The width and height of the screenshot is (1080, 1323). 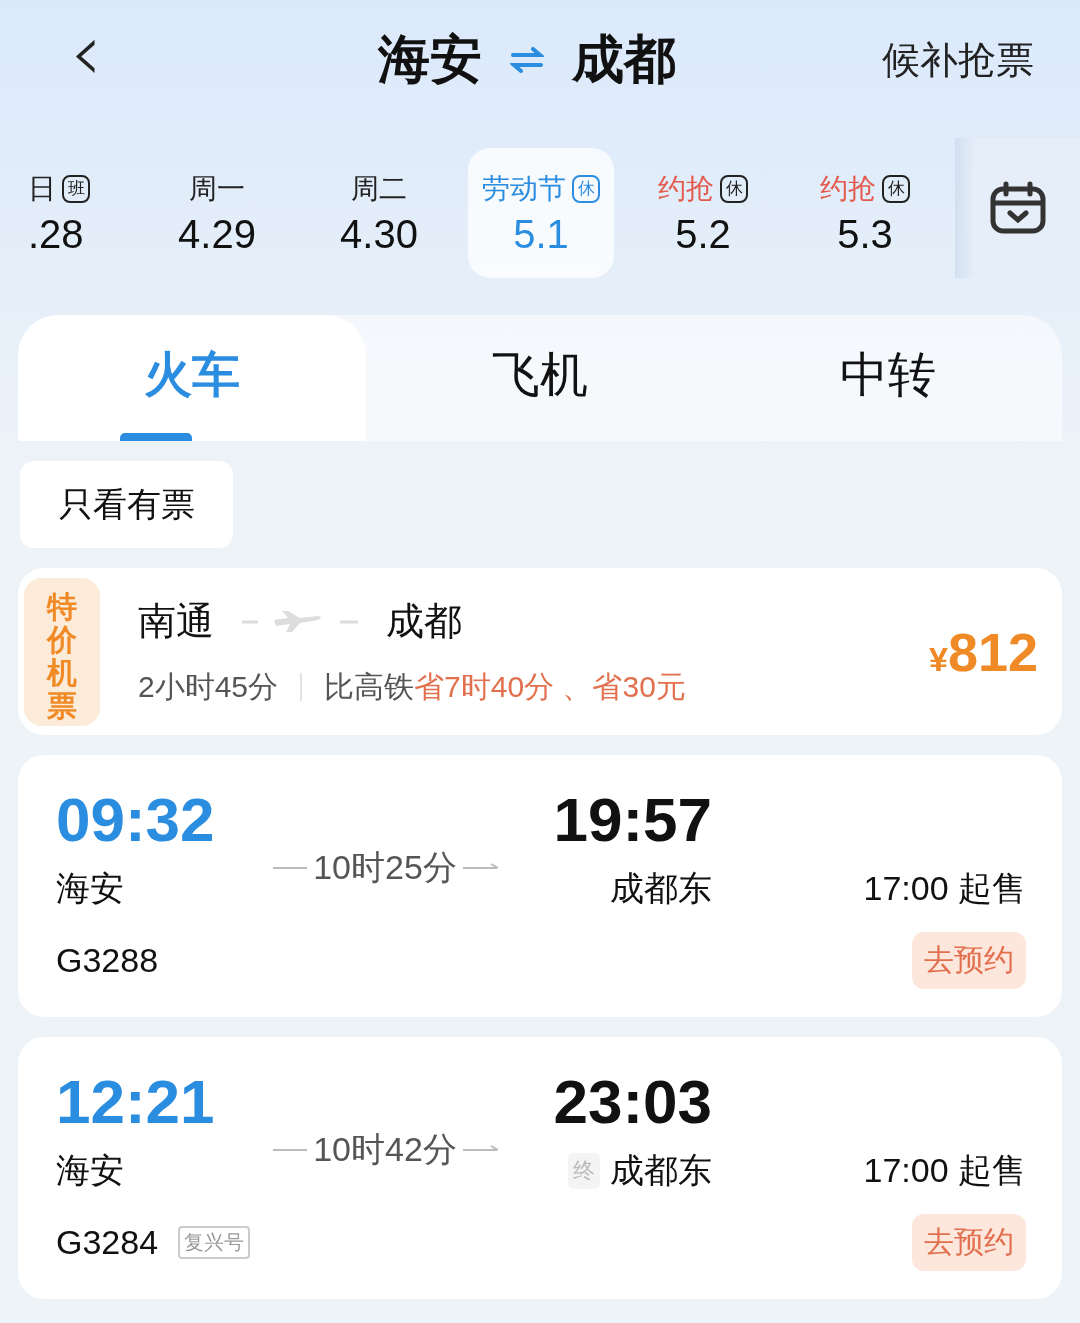 What do you see at coordinates (76, 188) in the screenshot?
I see `day-badge: 班` at bounding box center [76, 188].